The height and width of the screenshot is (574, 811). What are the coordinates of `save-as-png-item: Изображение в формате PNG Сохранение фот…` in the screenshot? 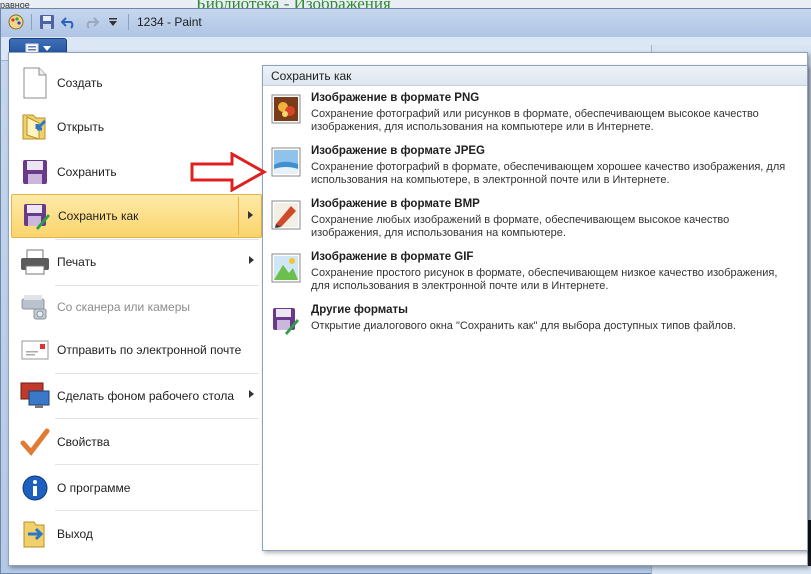 It's located at (535, 116).